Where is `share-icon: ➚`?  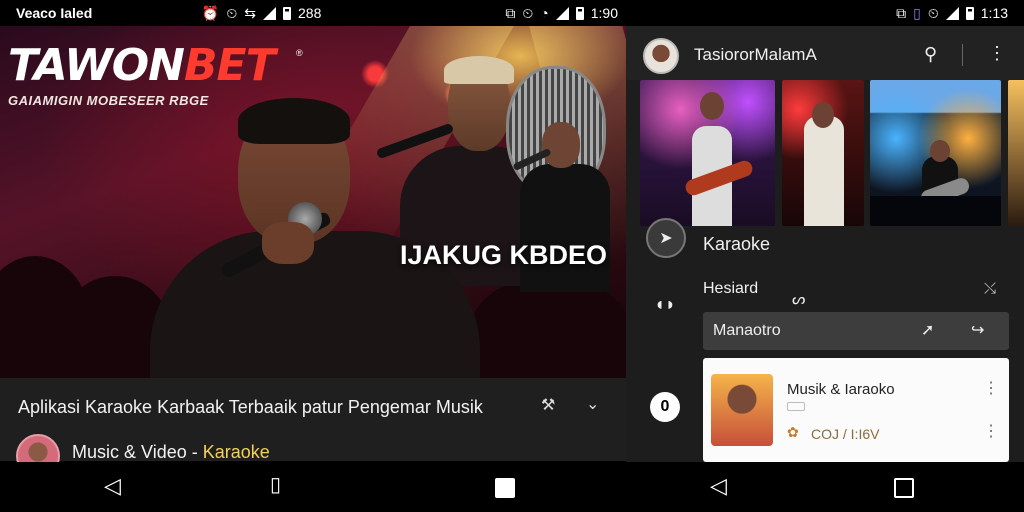 share-icon: ➚ is located at coordinates (927, 330).